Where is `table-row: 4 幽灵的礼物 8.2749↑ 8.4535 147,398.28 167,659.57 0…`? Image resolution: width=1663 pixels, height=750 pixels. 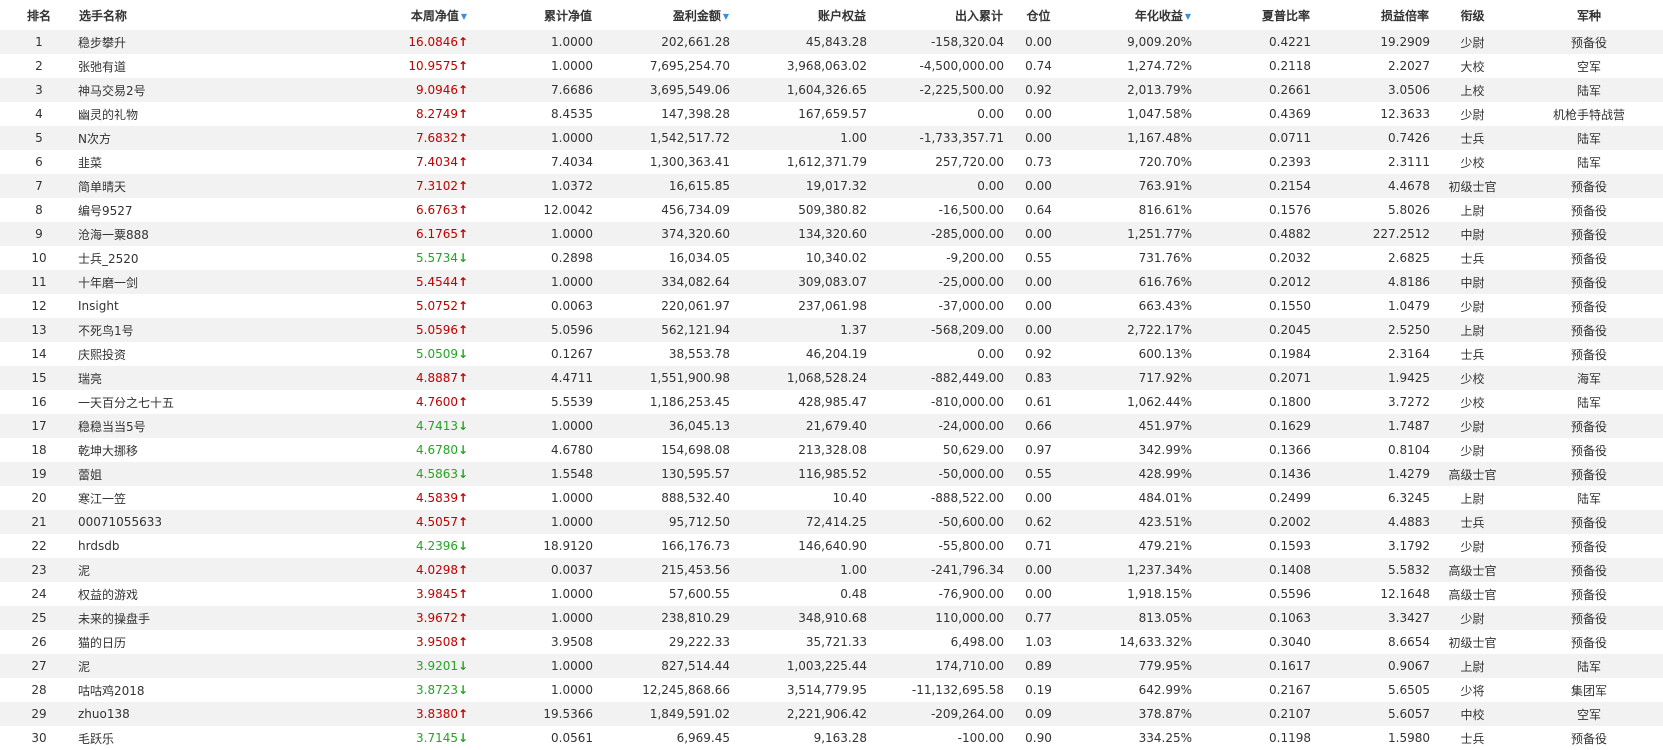
table-row: 4 幽灵的礼物 8.2749↑ 8.4535 147,398.28 167,659.57 0… is located at coordinates (831, 114).